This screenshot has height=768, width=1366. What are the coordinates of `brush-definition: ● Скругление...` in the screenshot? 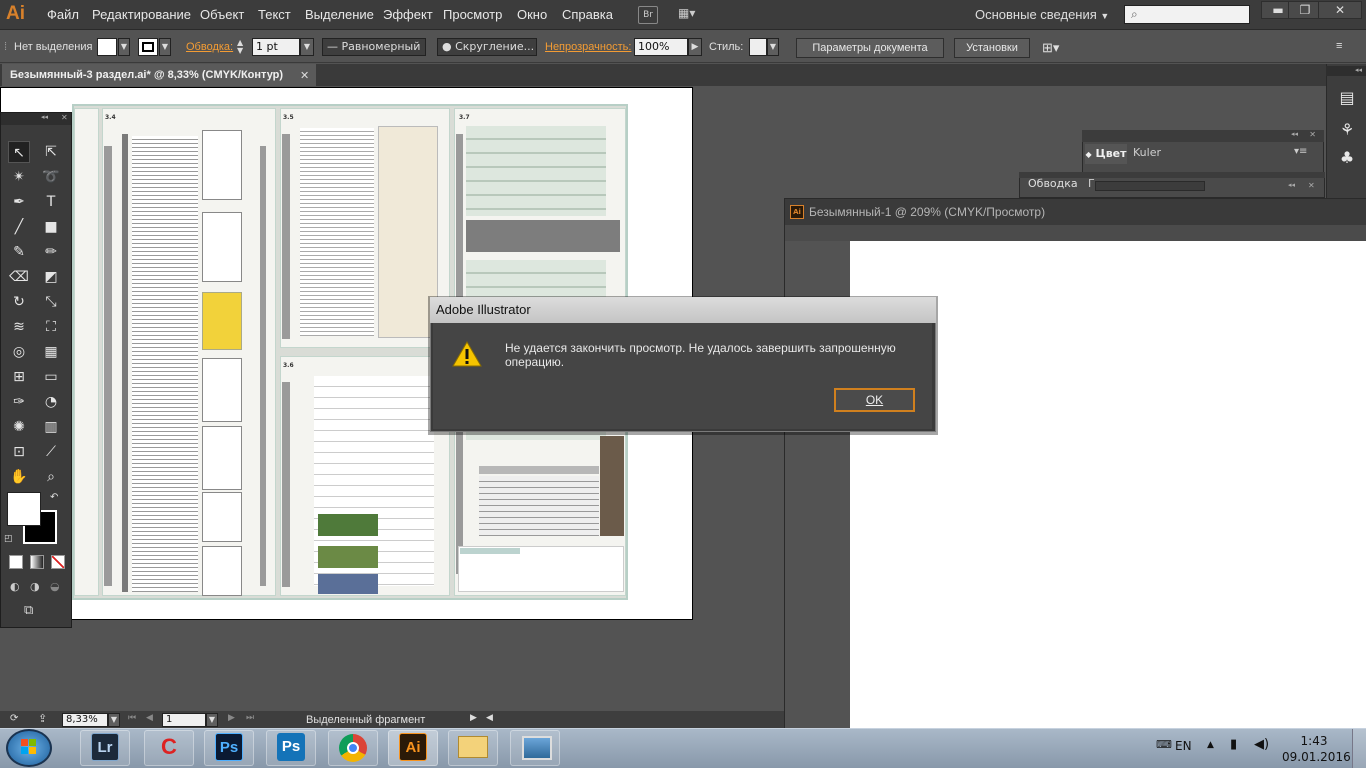 It's located at (487, 47).